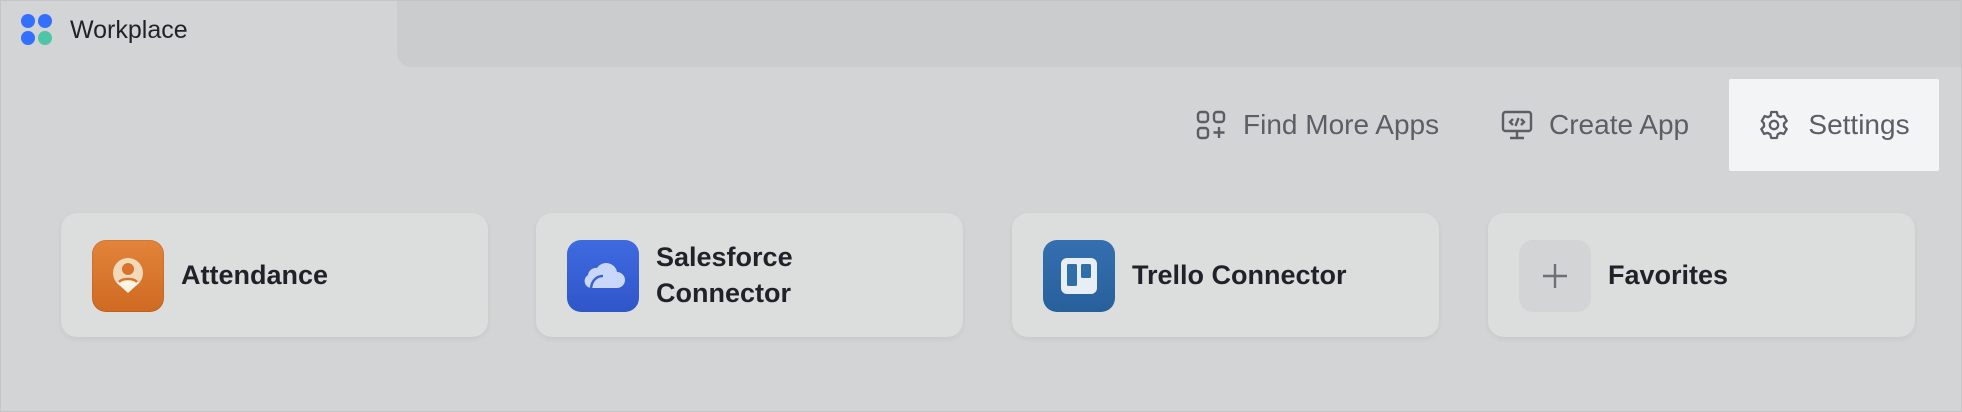 This screenshot has width=1962, height=412. What do you see at coordinates (37, 30) in the screenshot?
I see `workplace-logo-icon` at bounding box center [37, 30].